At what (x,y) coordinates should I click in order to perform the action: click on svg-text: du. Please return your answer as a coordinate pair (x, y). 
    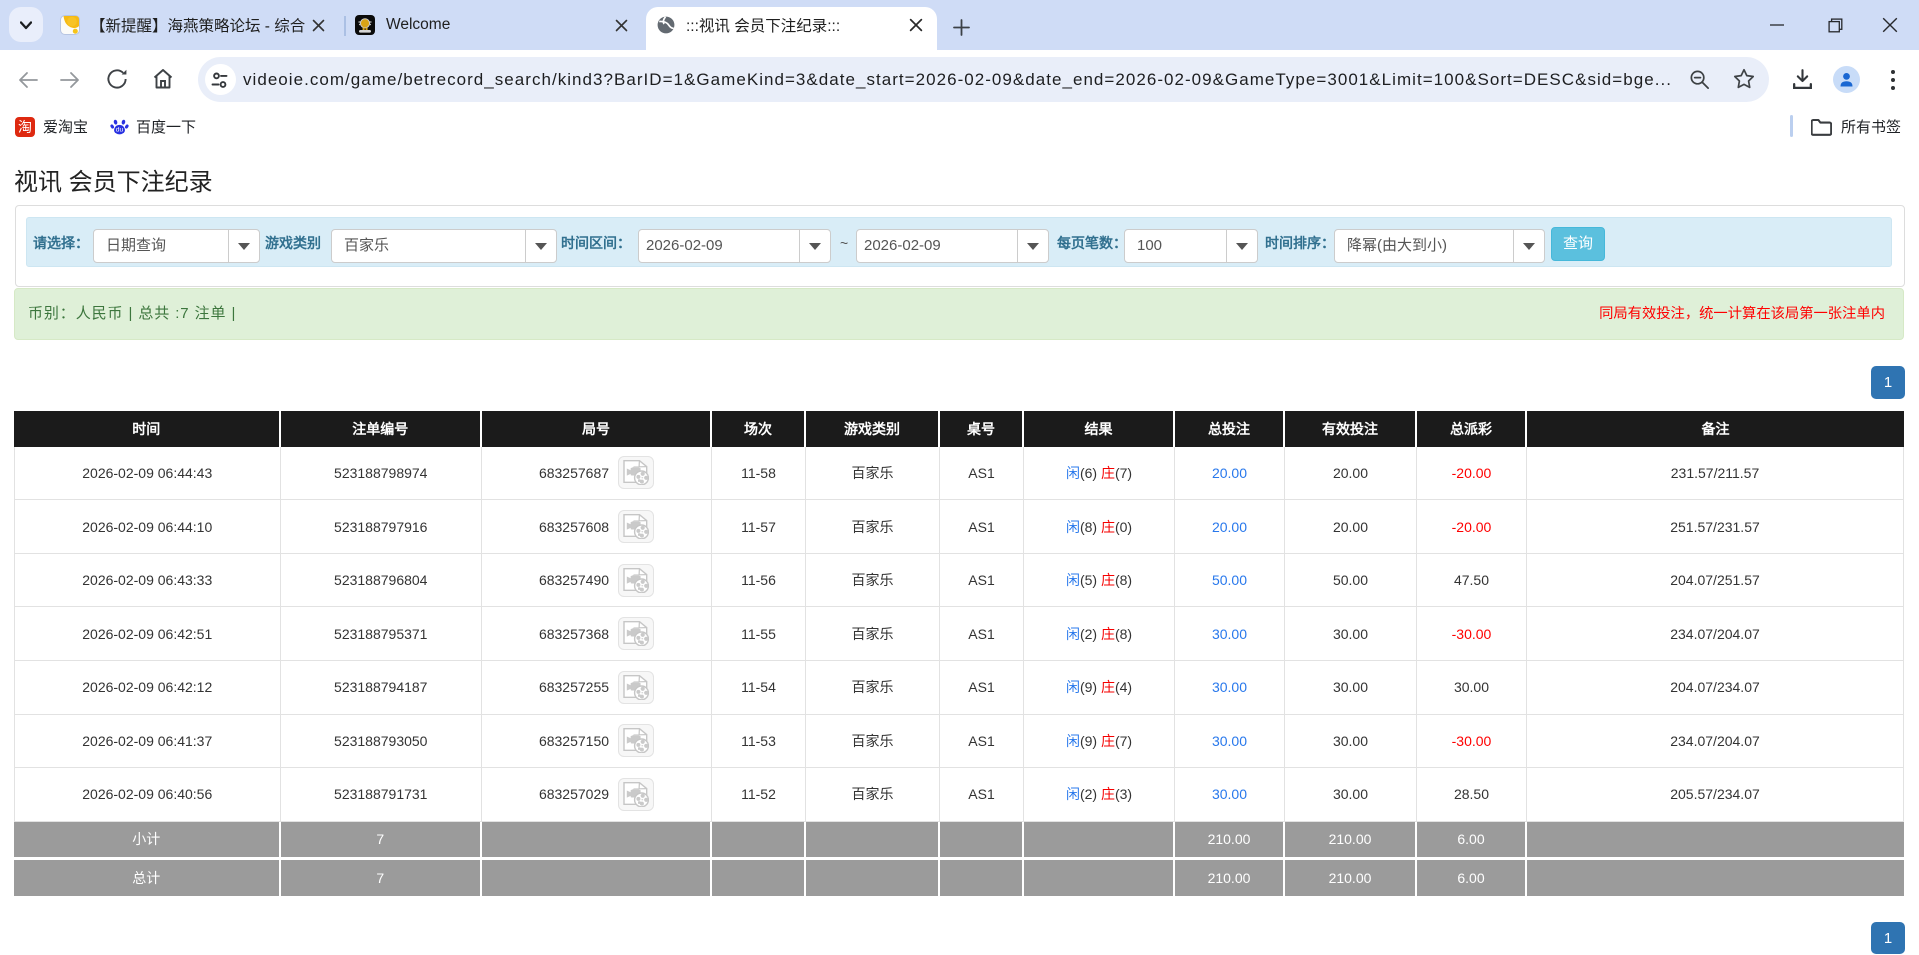
    Looking at the image, I should click on (120, 130).